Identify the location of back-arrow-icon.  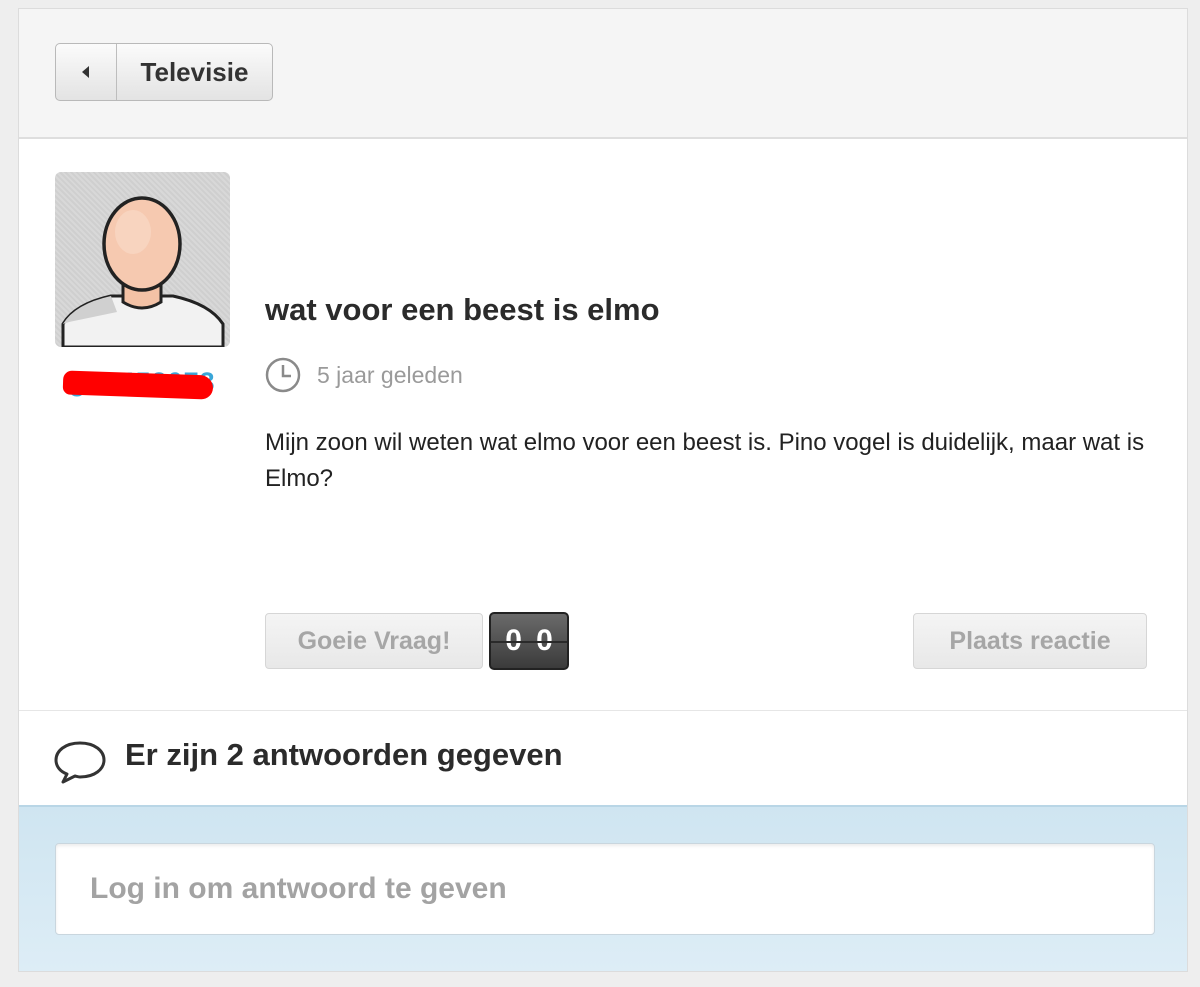
(86, 72).